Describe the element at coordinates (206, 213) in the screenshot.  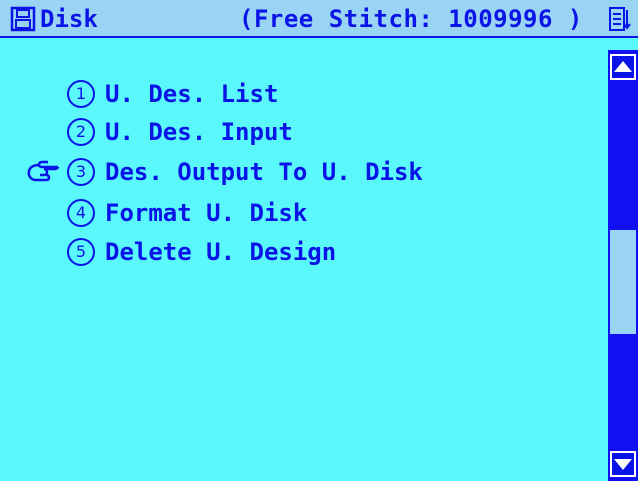
I see `menu-item-label: Format U. Disk` at that location.